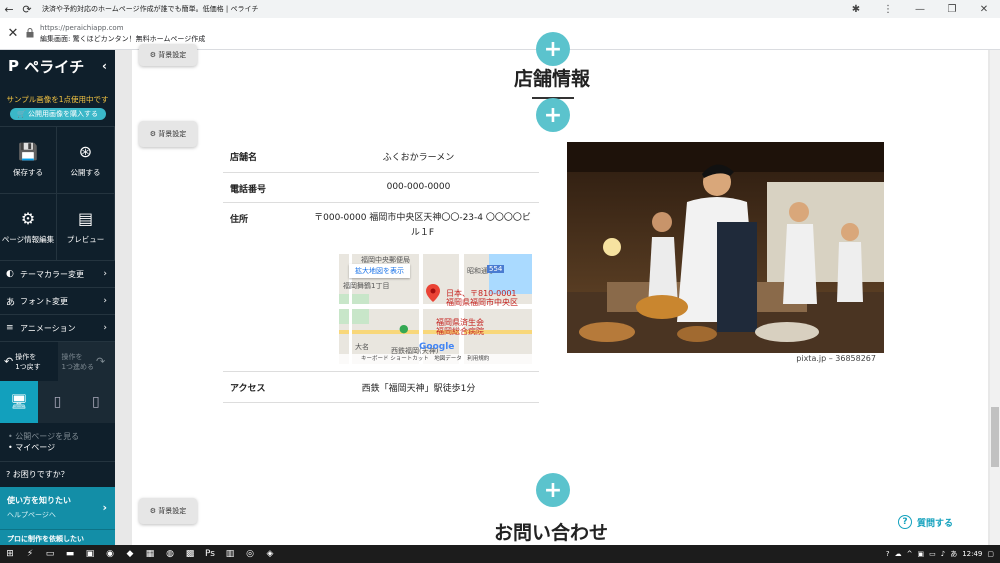 Image resolution: width=1000 pixels, height=563 pixels. I want to click on system-tray: ? ☁ ^ ▣ ▭ ♪ あ 12:49 ▢, so click(943, 554).